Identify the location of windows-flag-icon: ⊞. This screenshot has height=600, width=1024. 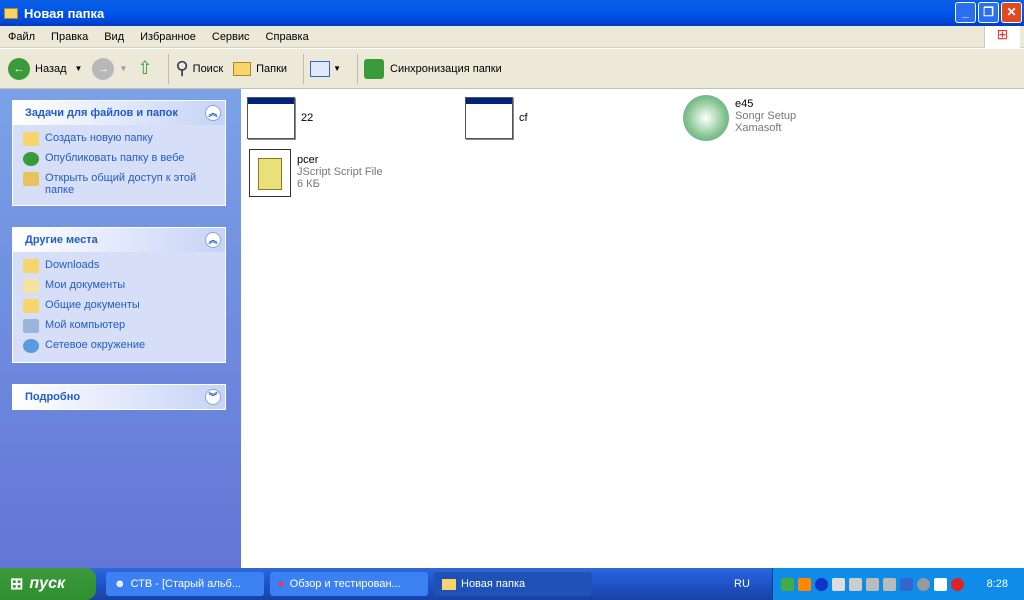
(17, 584).